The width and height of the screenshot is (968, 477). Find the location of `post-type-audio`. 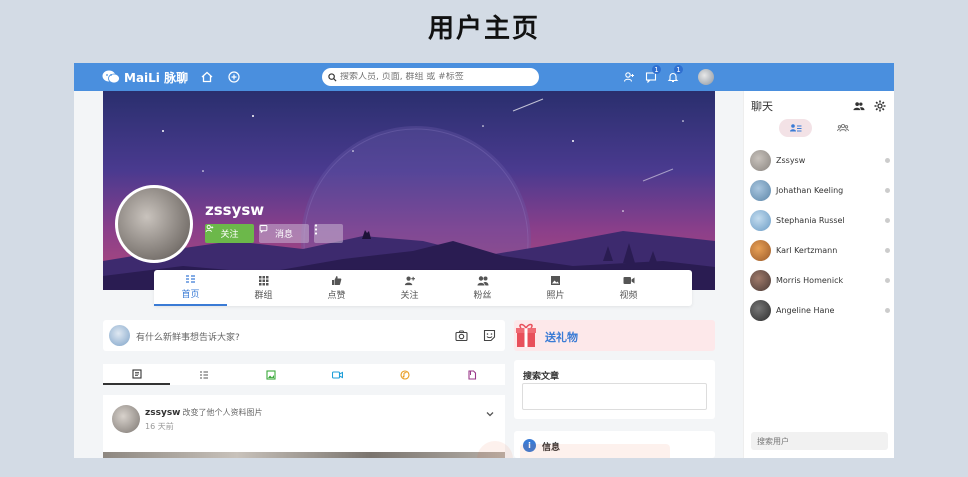

post-type-audio is located at coordinates (404, 374).